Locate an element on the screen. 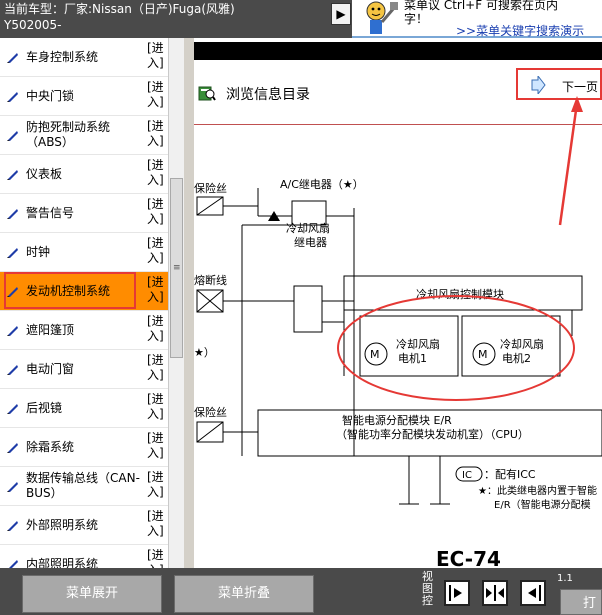 This screenshot has height=615, width=602. sidebar-item: 车身控制系统 [进入] is located at coordinates (84, 57).